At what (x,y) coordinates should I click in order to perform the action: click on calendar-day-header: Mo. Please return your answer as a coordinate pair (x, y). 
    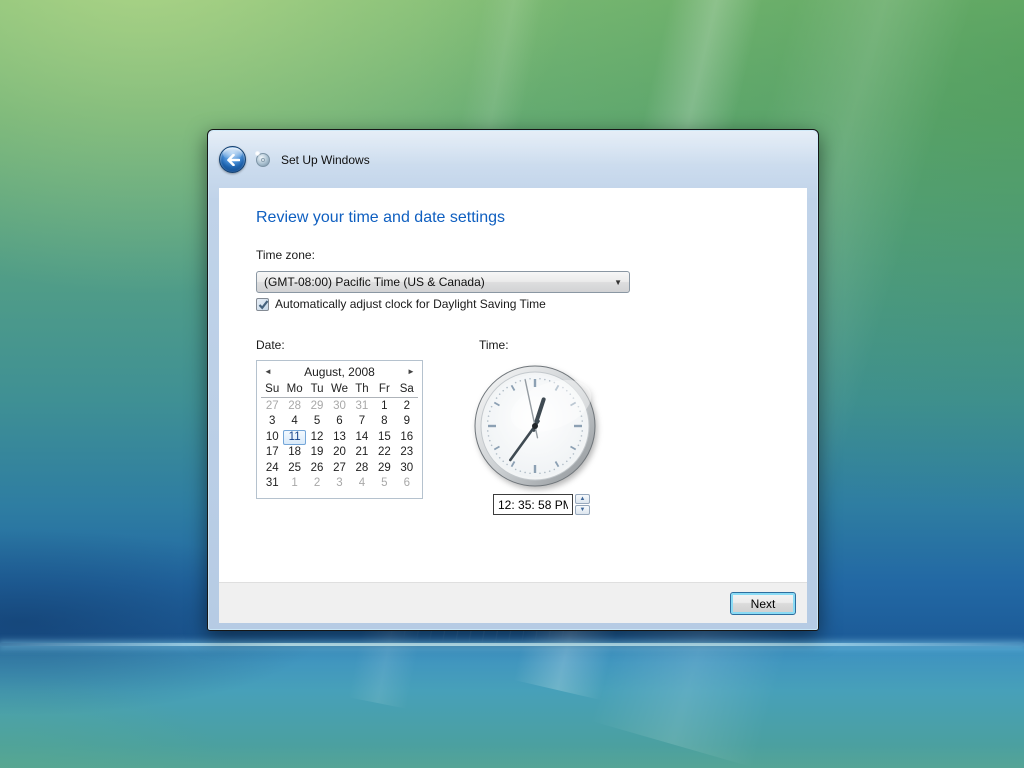
    Looking at the image, I should click on (294, 389).